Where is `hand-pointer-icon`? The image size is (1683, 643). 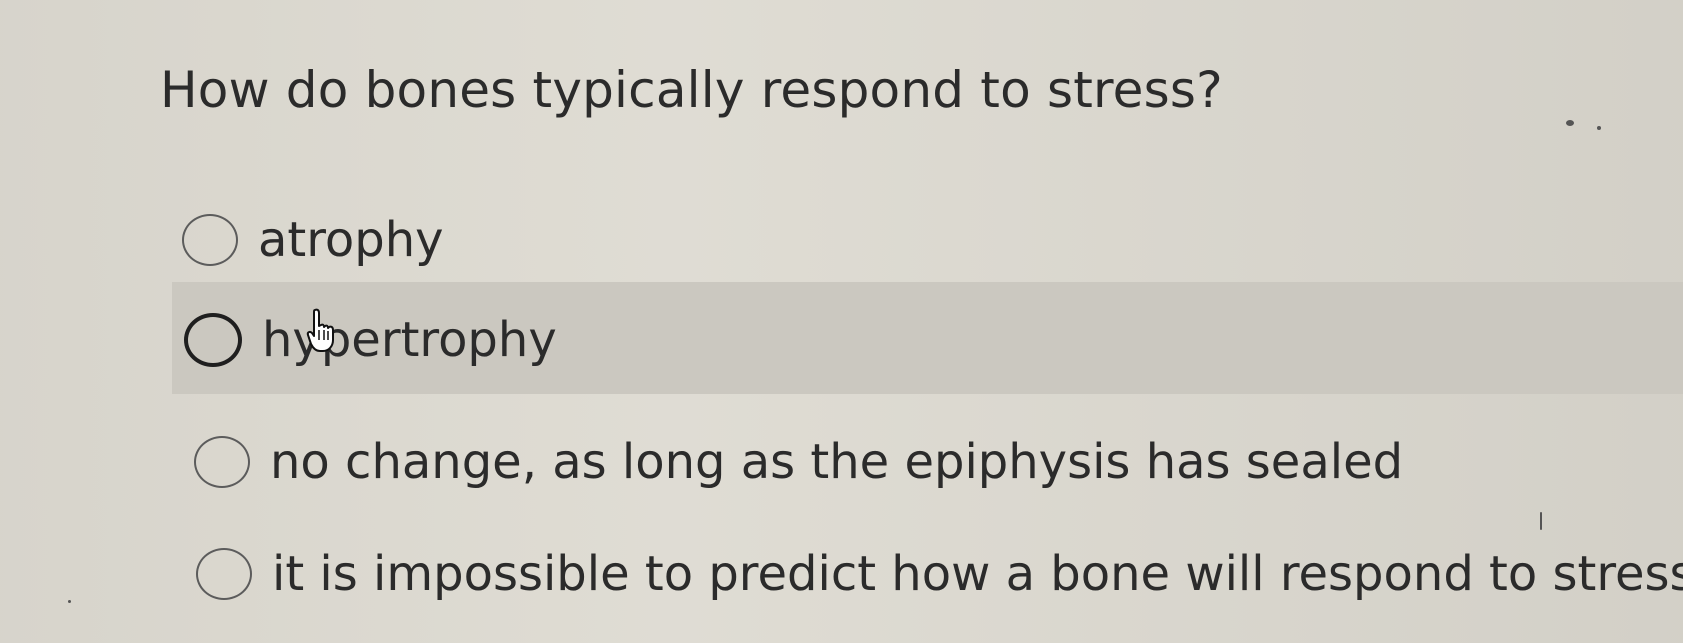
hand-pointer-icon is located at coordinates (320, 330).